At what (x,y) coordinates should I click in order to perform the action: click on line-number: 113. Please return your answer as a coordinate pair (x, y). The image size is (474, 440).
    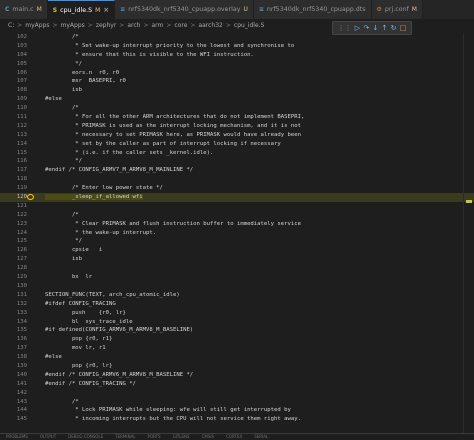
    Looking at the image, I should click on (13, 135).